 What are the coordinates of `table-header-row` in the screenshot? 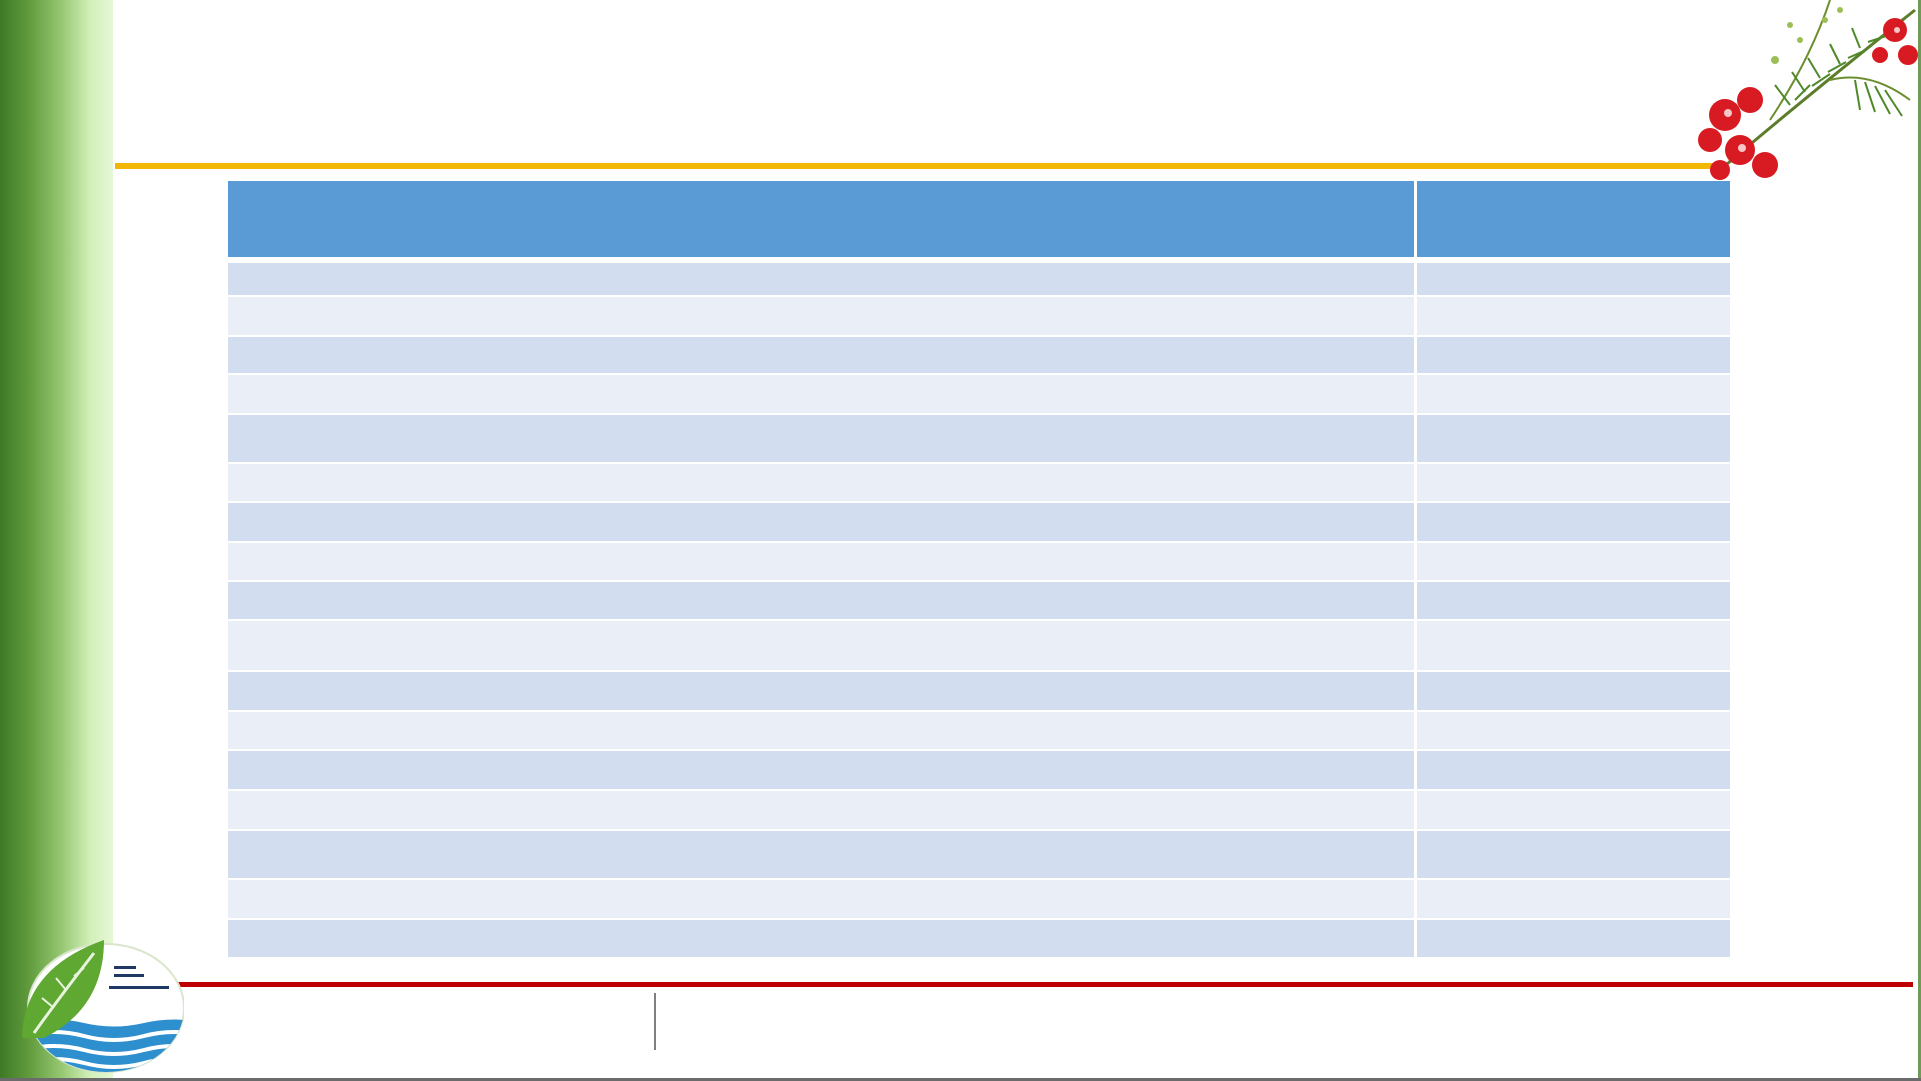 It's located at (979, 222).